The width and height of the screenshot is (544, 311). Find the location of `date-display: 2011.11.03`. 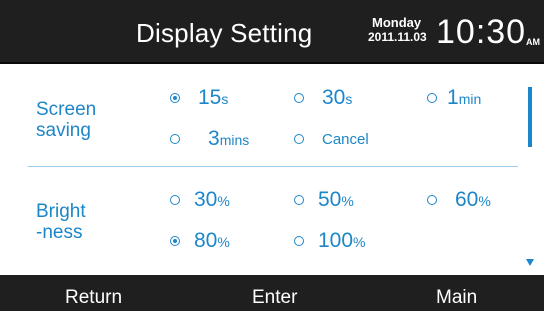

date-display: 2011.11.03 is located at coordinates (397, 37).